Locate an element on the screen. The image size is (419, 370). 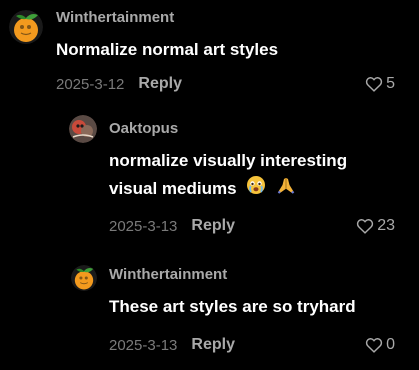
like-button: 0 is located at coordinates (380, 345).